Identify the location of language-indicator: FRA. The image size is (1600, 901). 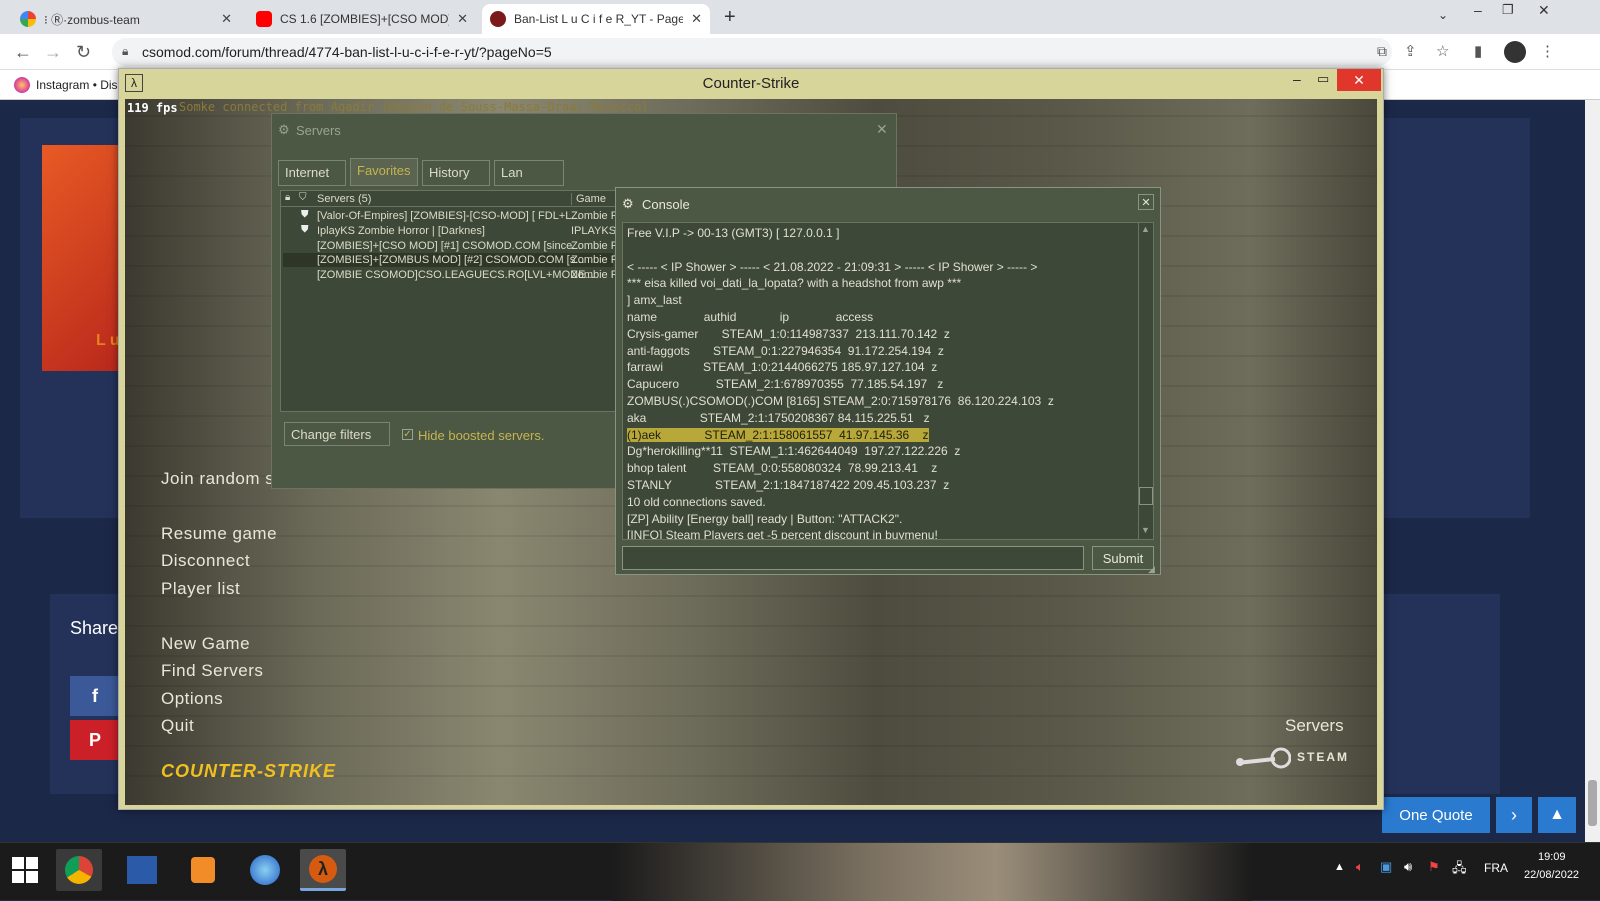
(1496, 868).